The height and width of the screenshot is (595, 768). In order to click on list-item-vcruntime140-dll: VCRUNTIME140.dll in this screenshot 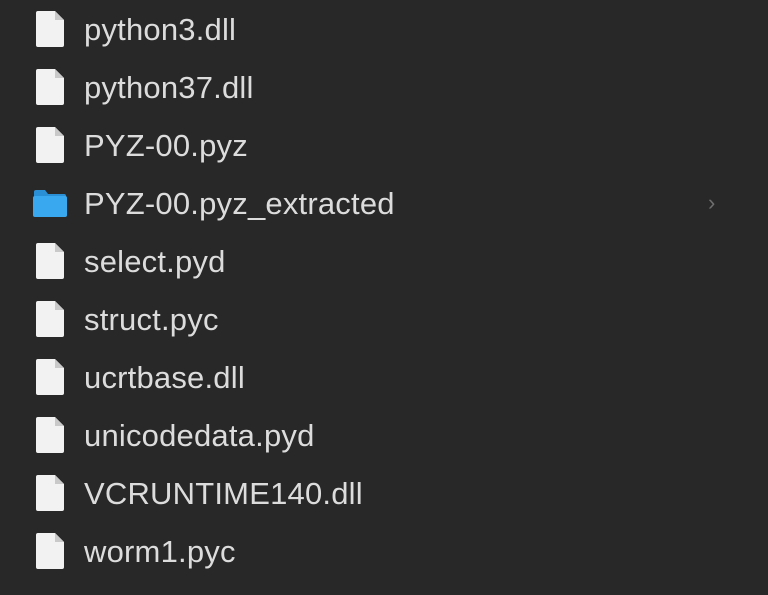, I will do `click(384, 493)`.